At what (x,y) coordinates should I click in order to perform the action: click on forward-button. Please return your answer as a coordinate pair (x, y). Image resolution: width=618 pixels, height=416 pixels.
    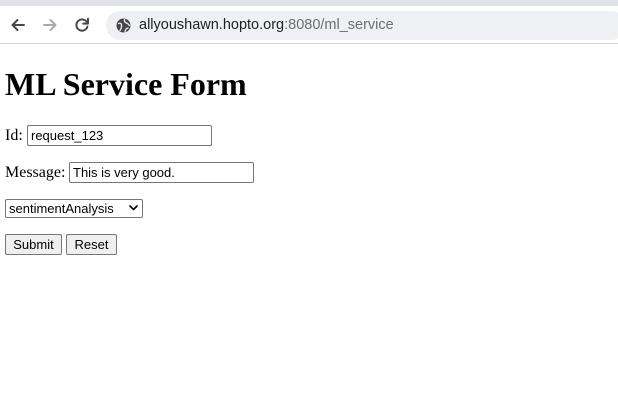
    Looking at the image, I should click on (50, 25).